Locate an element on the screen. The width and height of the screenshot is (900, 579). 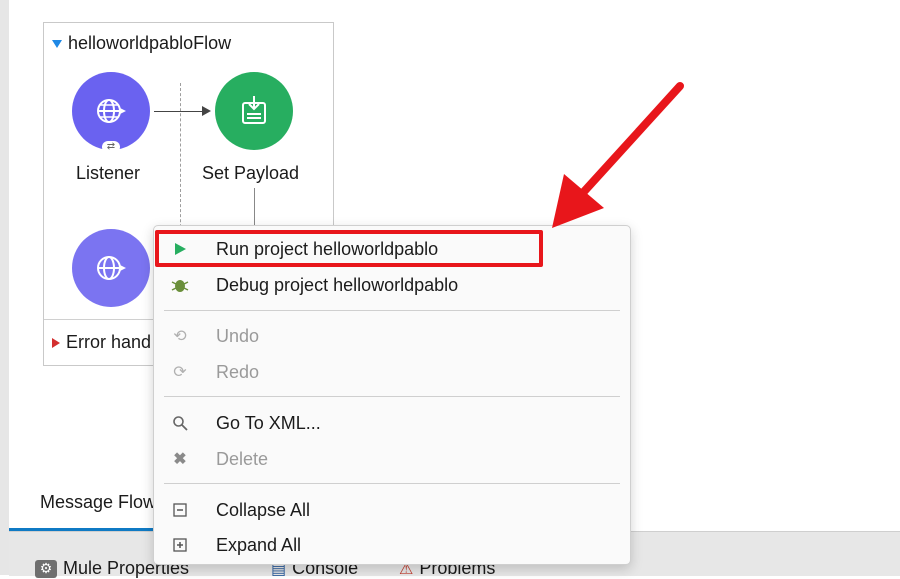
menu-item-label: Redo is located at coordinates (238, 371).